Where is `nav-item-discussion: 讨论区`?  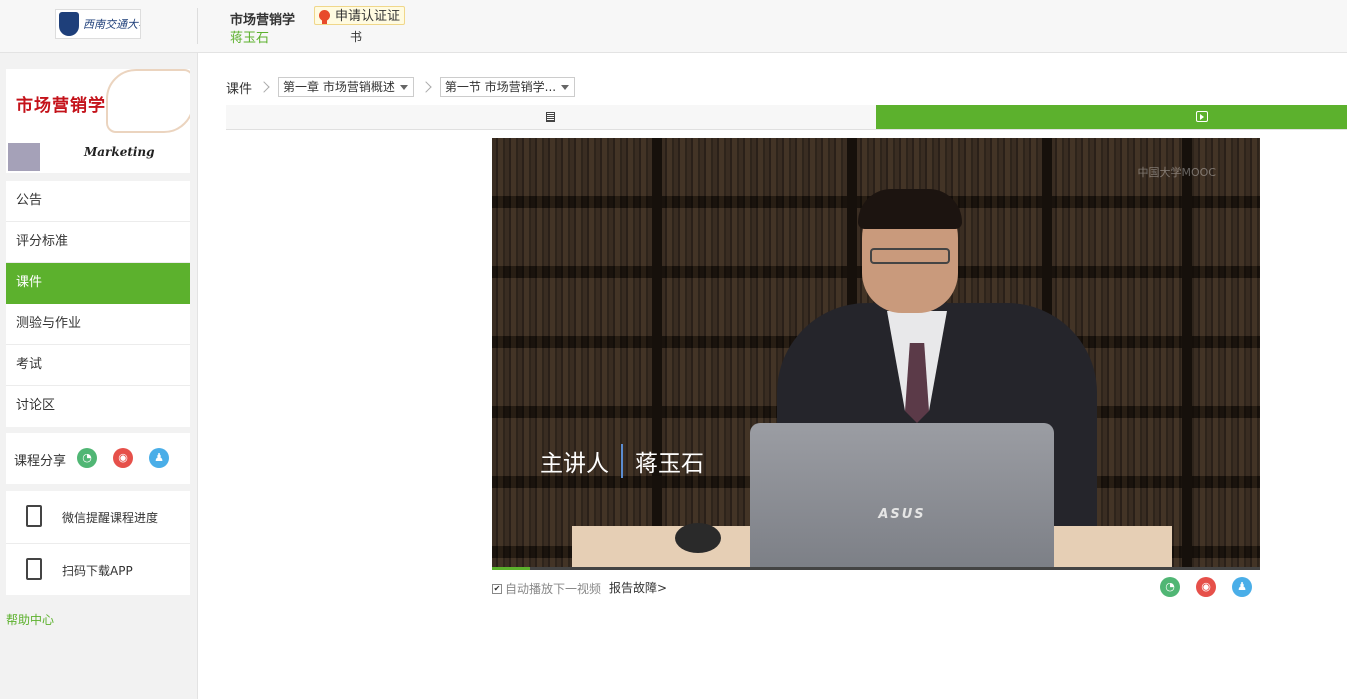
nav-item-discussion: 讨论区 is located at coordinates (98, 406).